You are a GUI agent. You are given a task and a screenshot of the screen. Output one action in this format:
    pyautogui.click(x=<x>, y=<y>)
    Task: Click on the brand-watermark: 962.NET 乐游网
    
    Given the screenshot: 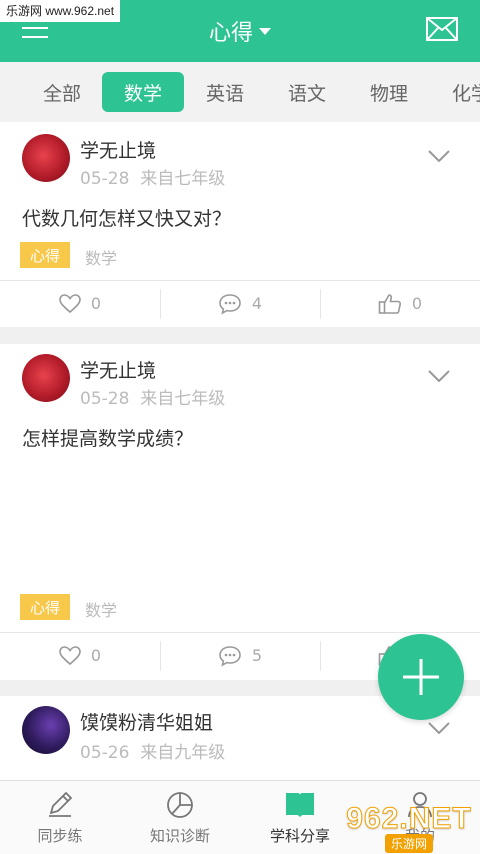 What is the action you would take?
    pyautogui.click(x=409, y=827)
    